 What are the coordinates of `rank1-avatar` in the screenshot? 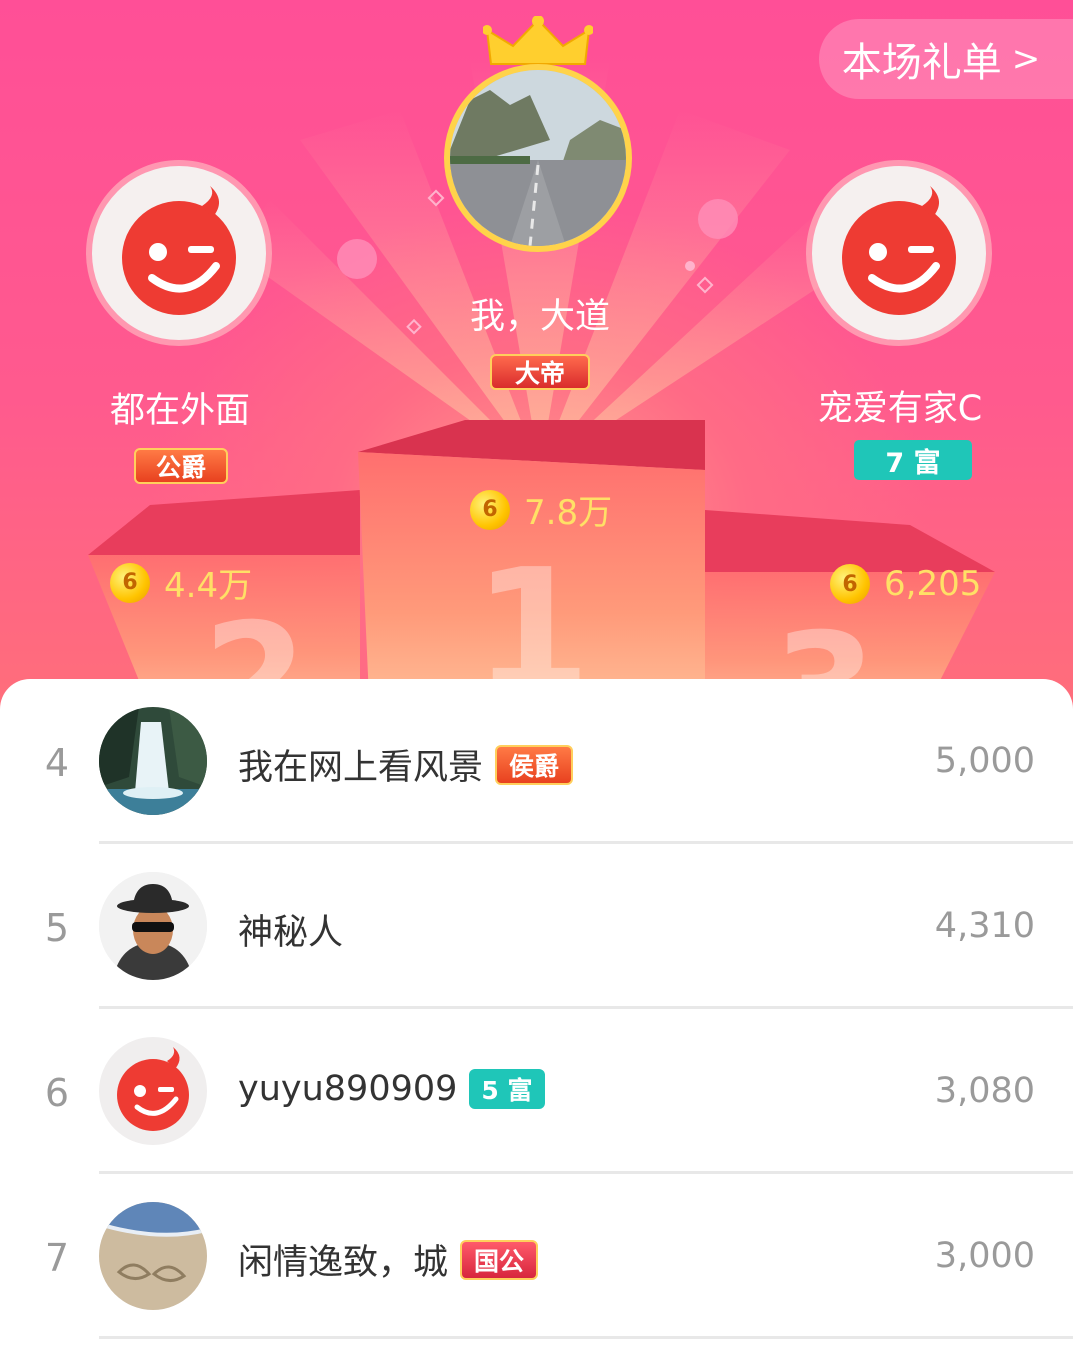 It's located at (538, 158).